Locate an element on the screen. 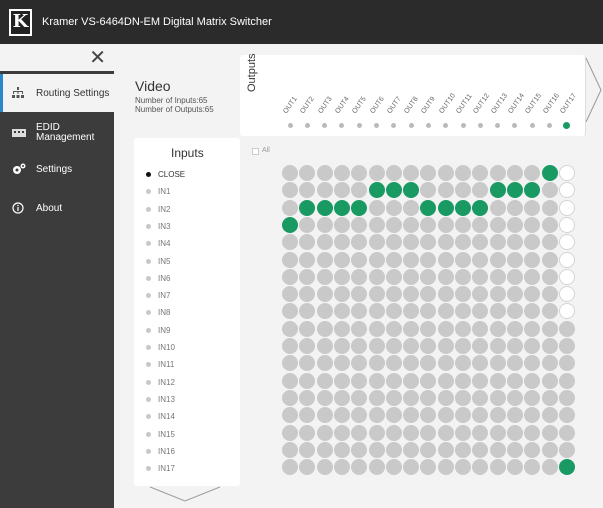 The width and height of the screenshot is (603, 508). input-item: IN17 is located at coordinates (160, 468).